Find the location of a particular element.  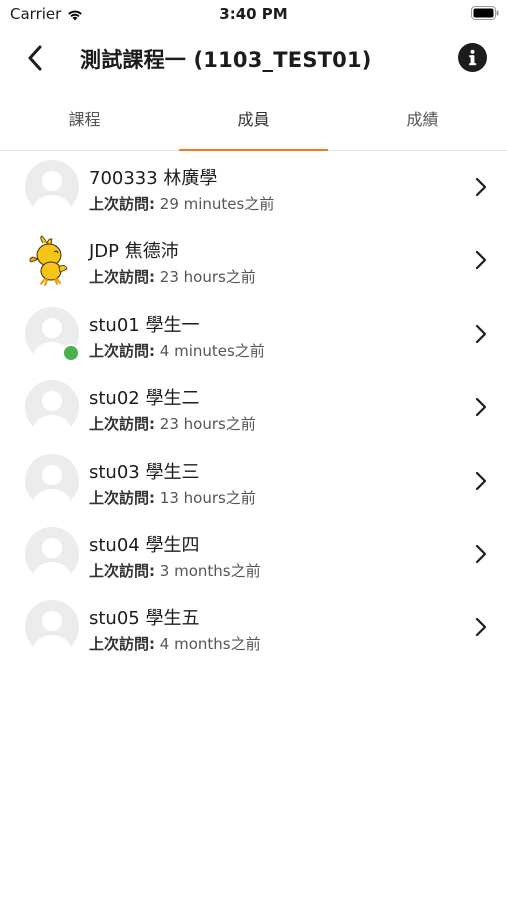

last-visit: 上次訪問: 29 minutes之前 is located at coordinates (181, 203).